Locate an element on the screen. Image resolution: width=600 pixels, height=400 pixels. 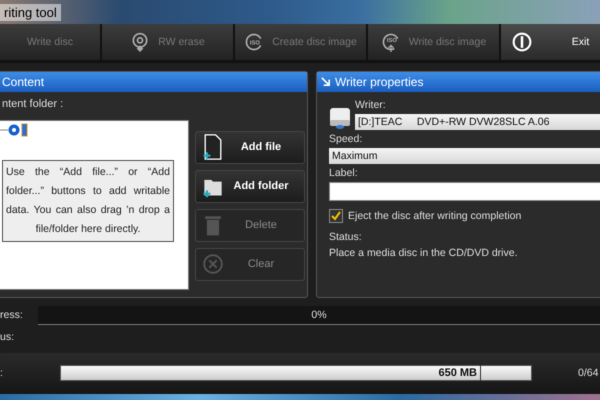
status-label: us: is located at coordinates (8, 337).